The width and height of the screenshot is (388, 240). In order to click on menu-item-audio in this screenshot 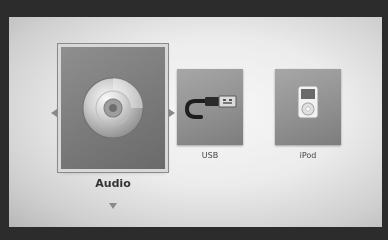, I will do `click(113, 108)`.